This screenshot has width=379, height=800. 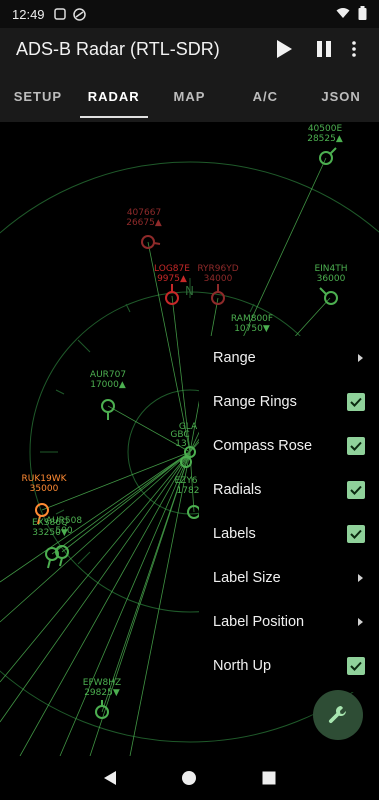 I want to click on aircraft-label-AUR707: AUR707 17000▲, so click(x=108, y=380).